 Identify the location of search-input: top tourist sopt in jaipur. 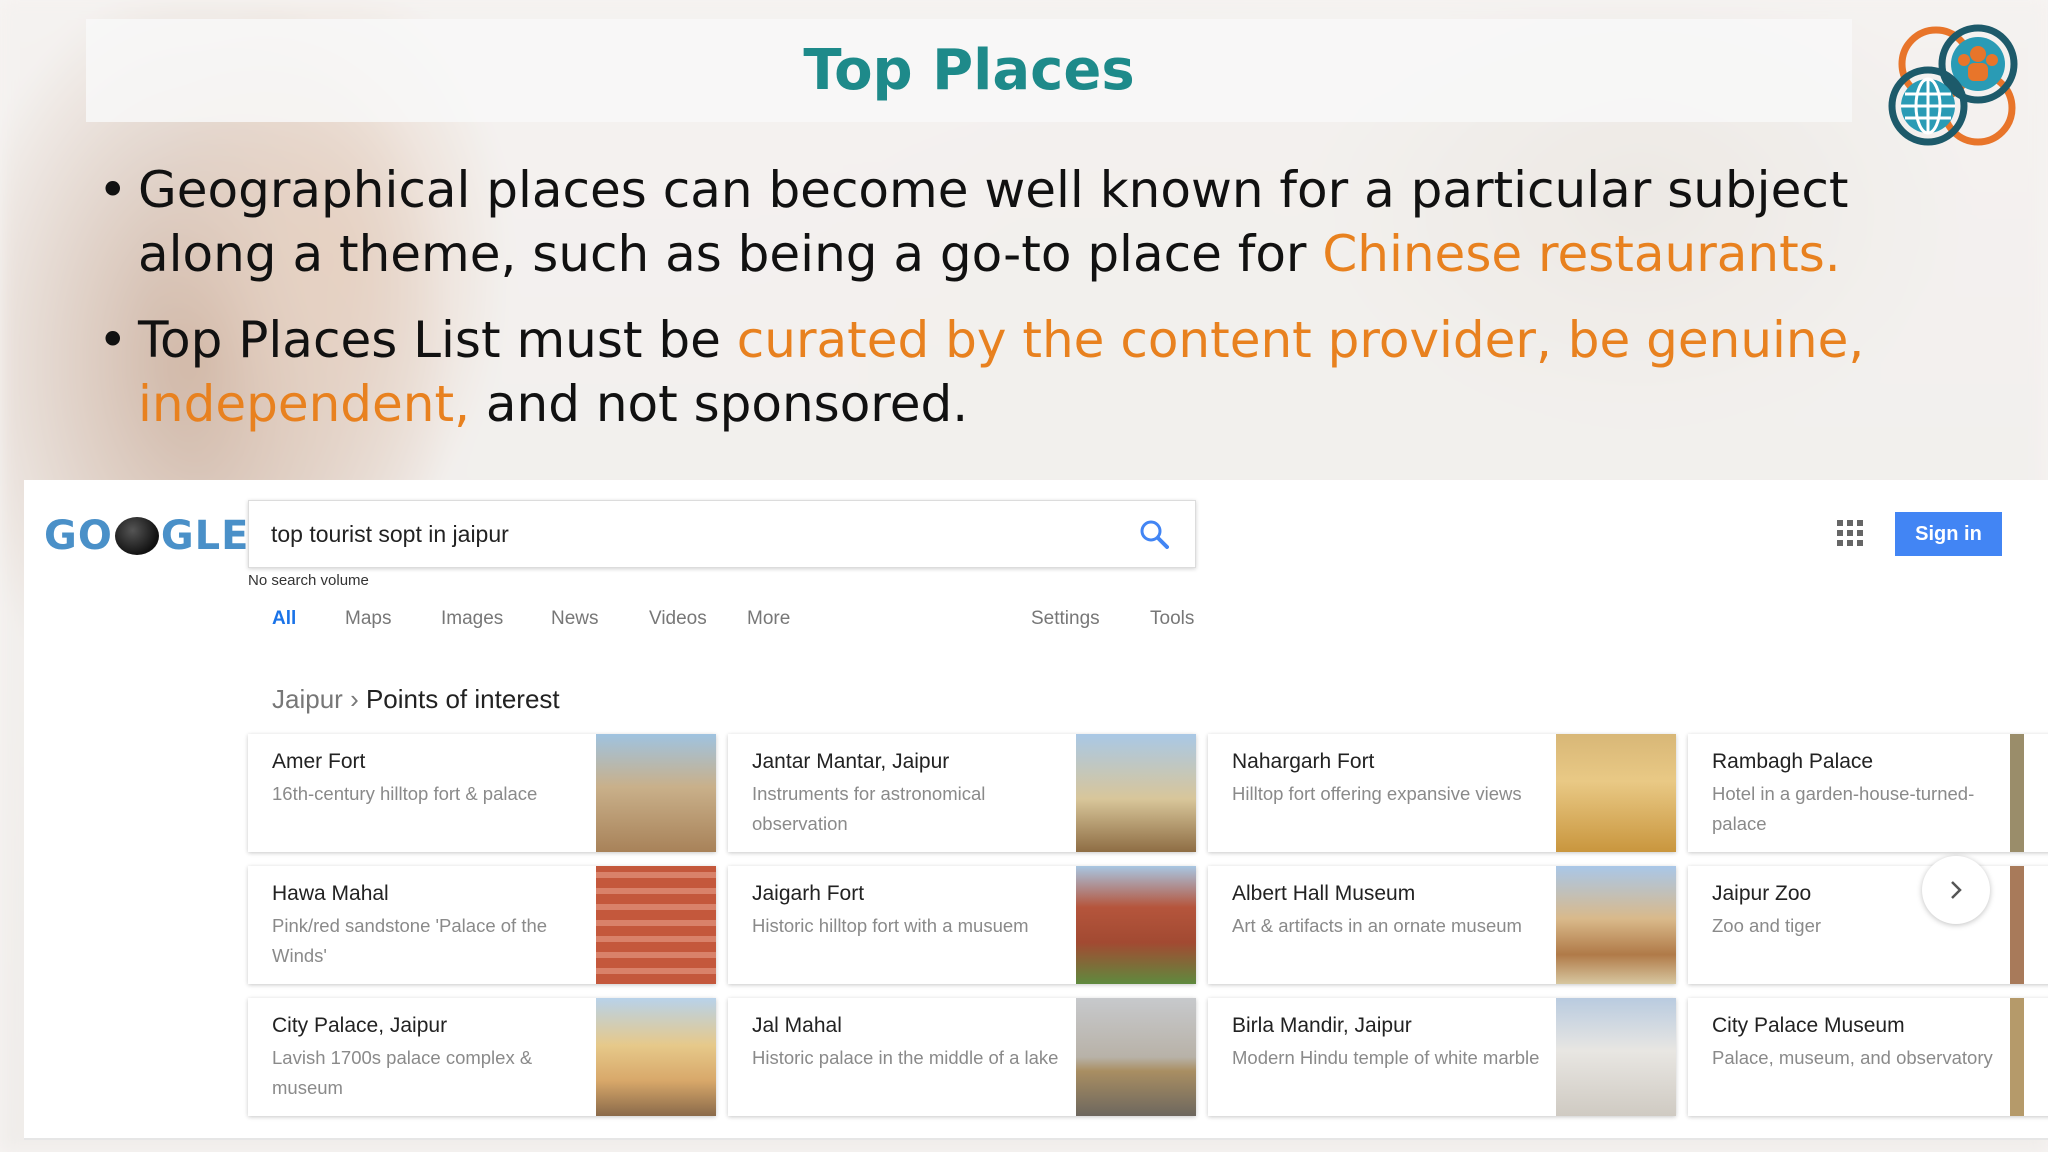
(722, 534).